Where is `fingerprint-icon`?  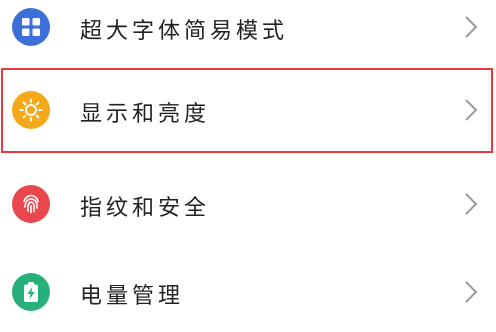
fingerprint-icon is located at coordinates (31, 204).